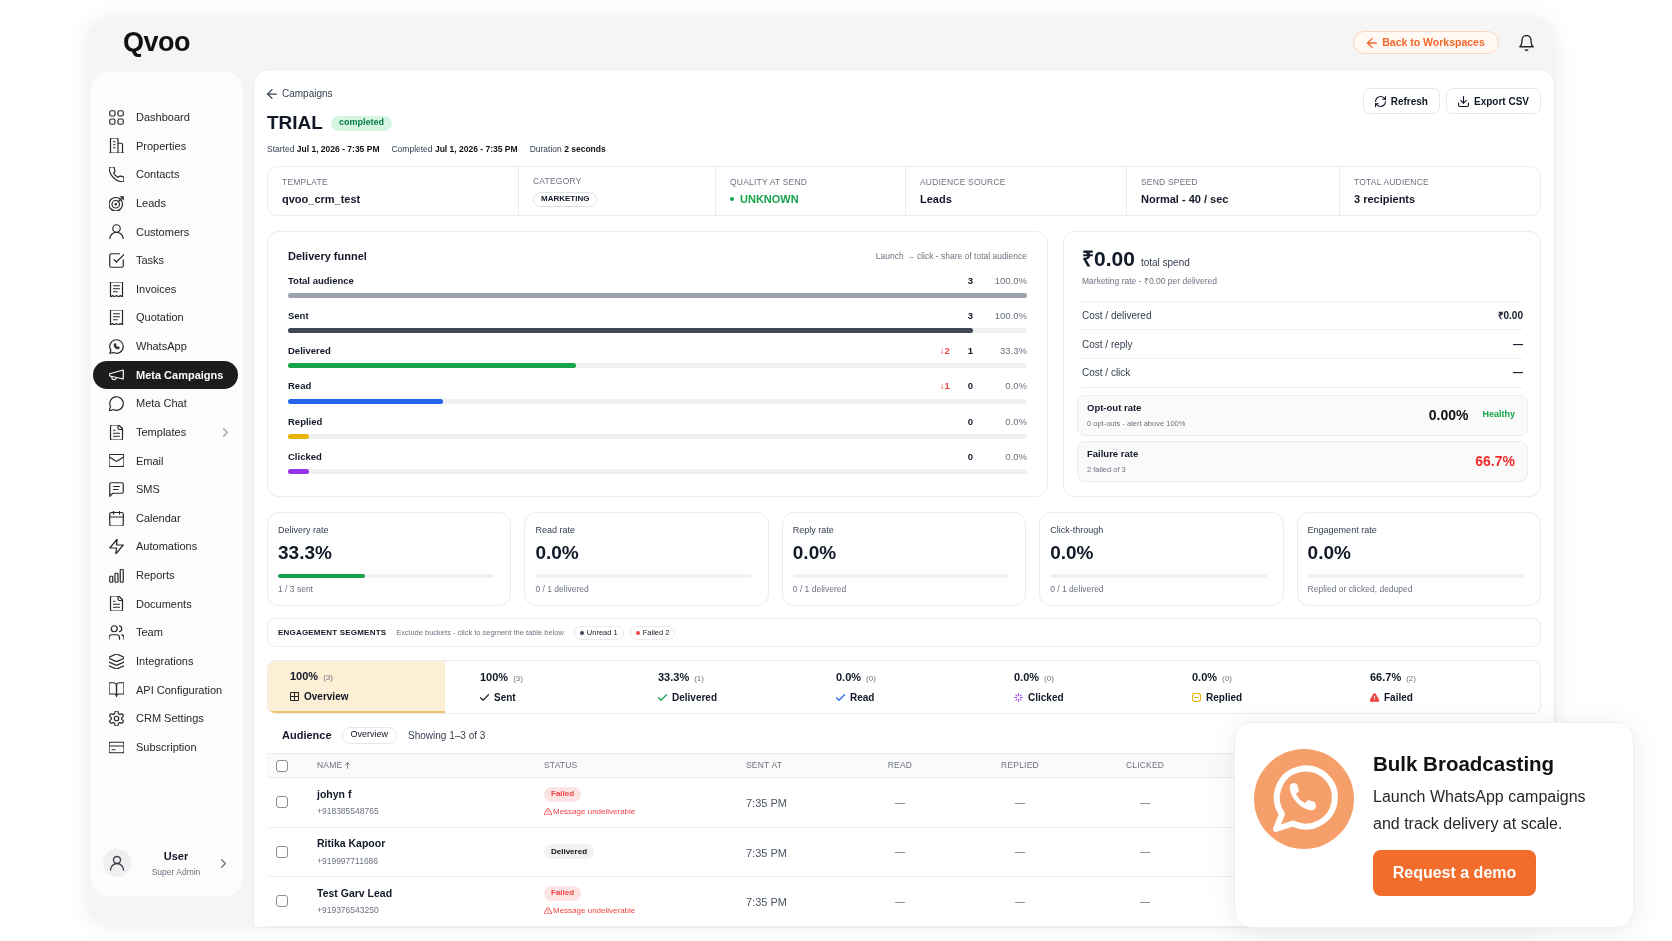 This screenshot has height=941, width=1672. What do you see at coordinates (116, 432) in the screenshot?
I see `document-icon` at bounding box center [116, 432].